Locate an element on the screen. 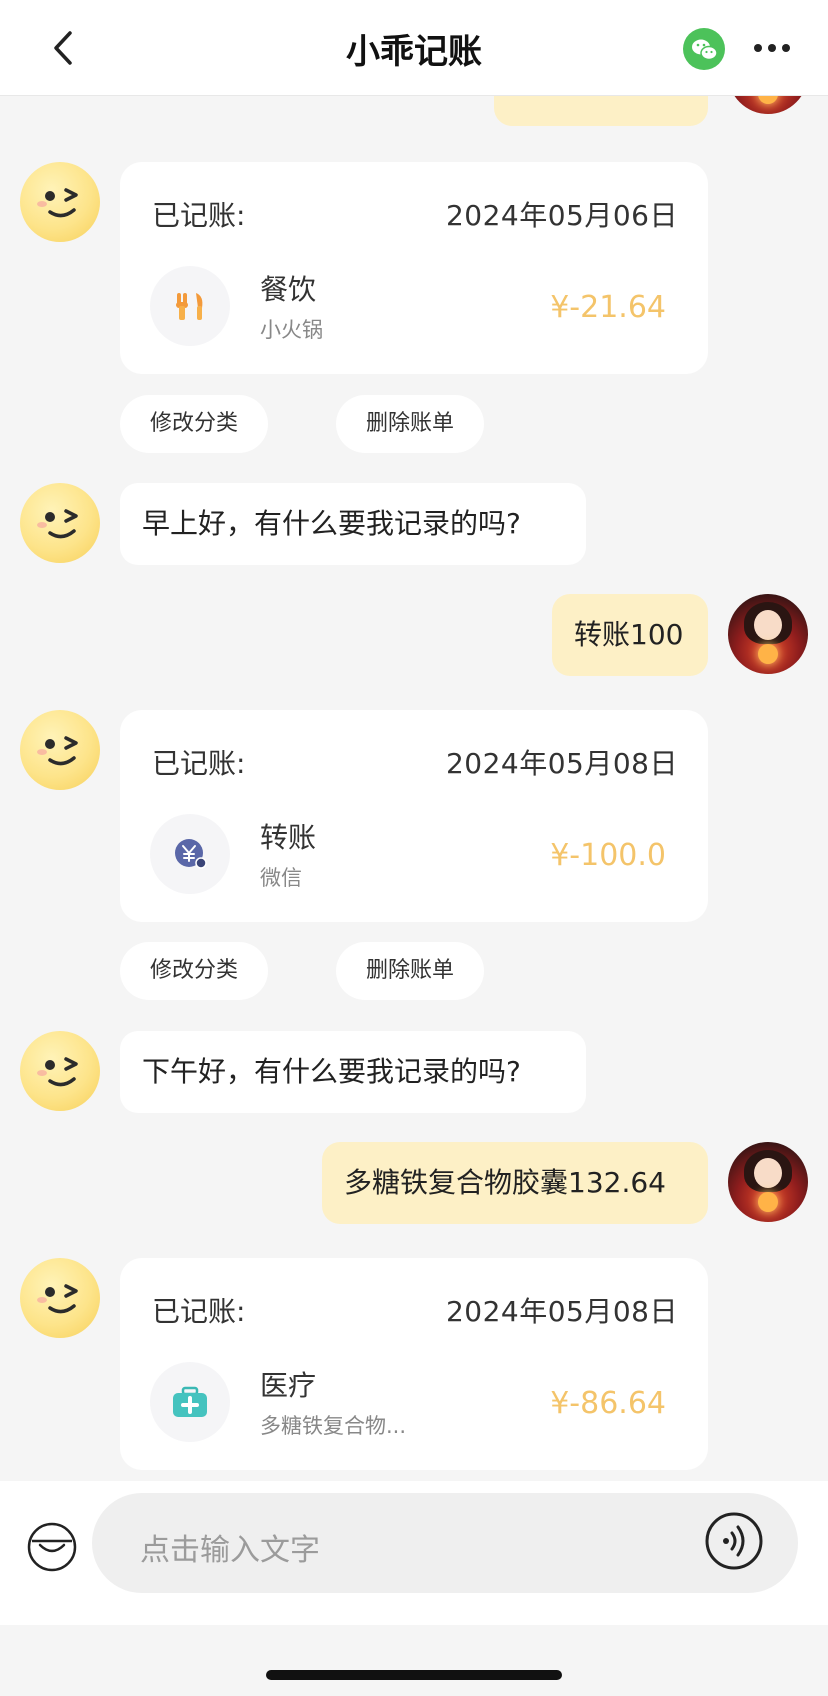 This screenshot has width=828, height=1696. record-card: 已记账: 2024年05月06日 餐饮 小火锅 ¥-21.64 is located at coordinates (414, 268).